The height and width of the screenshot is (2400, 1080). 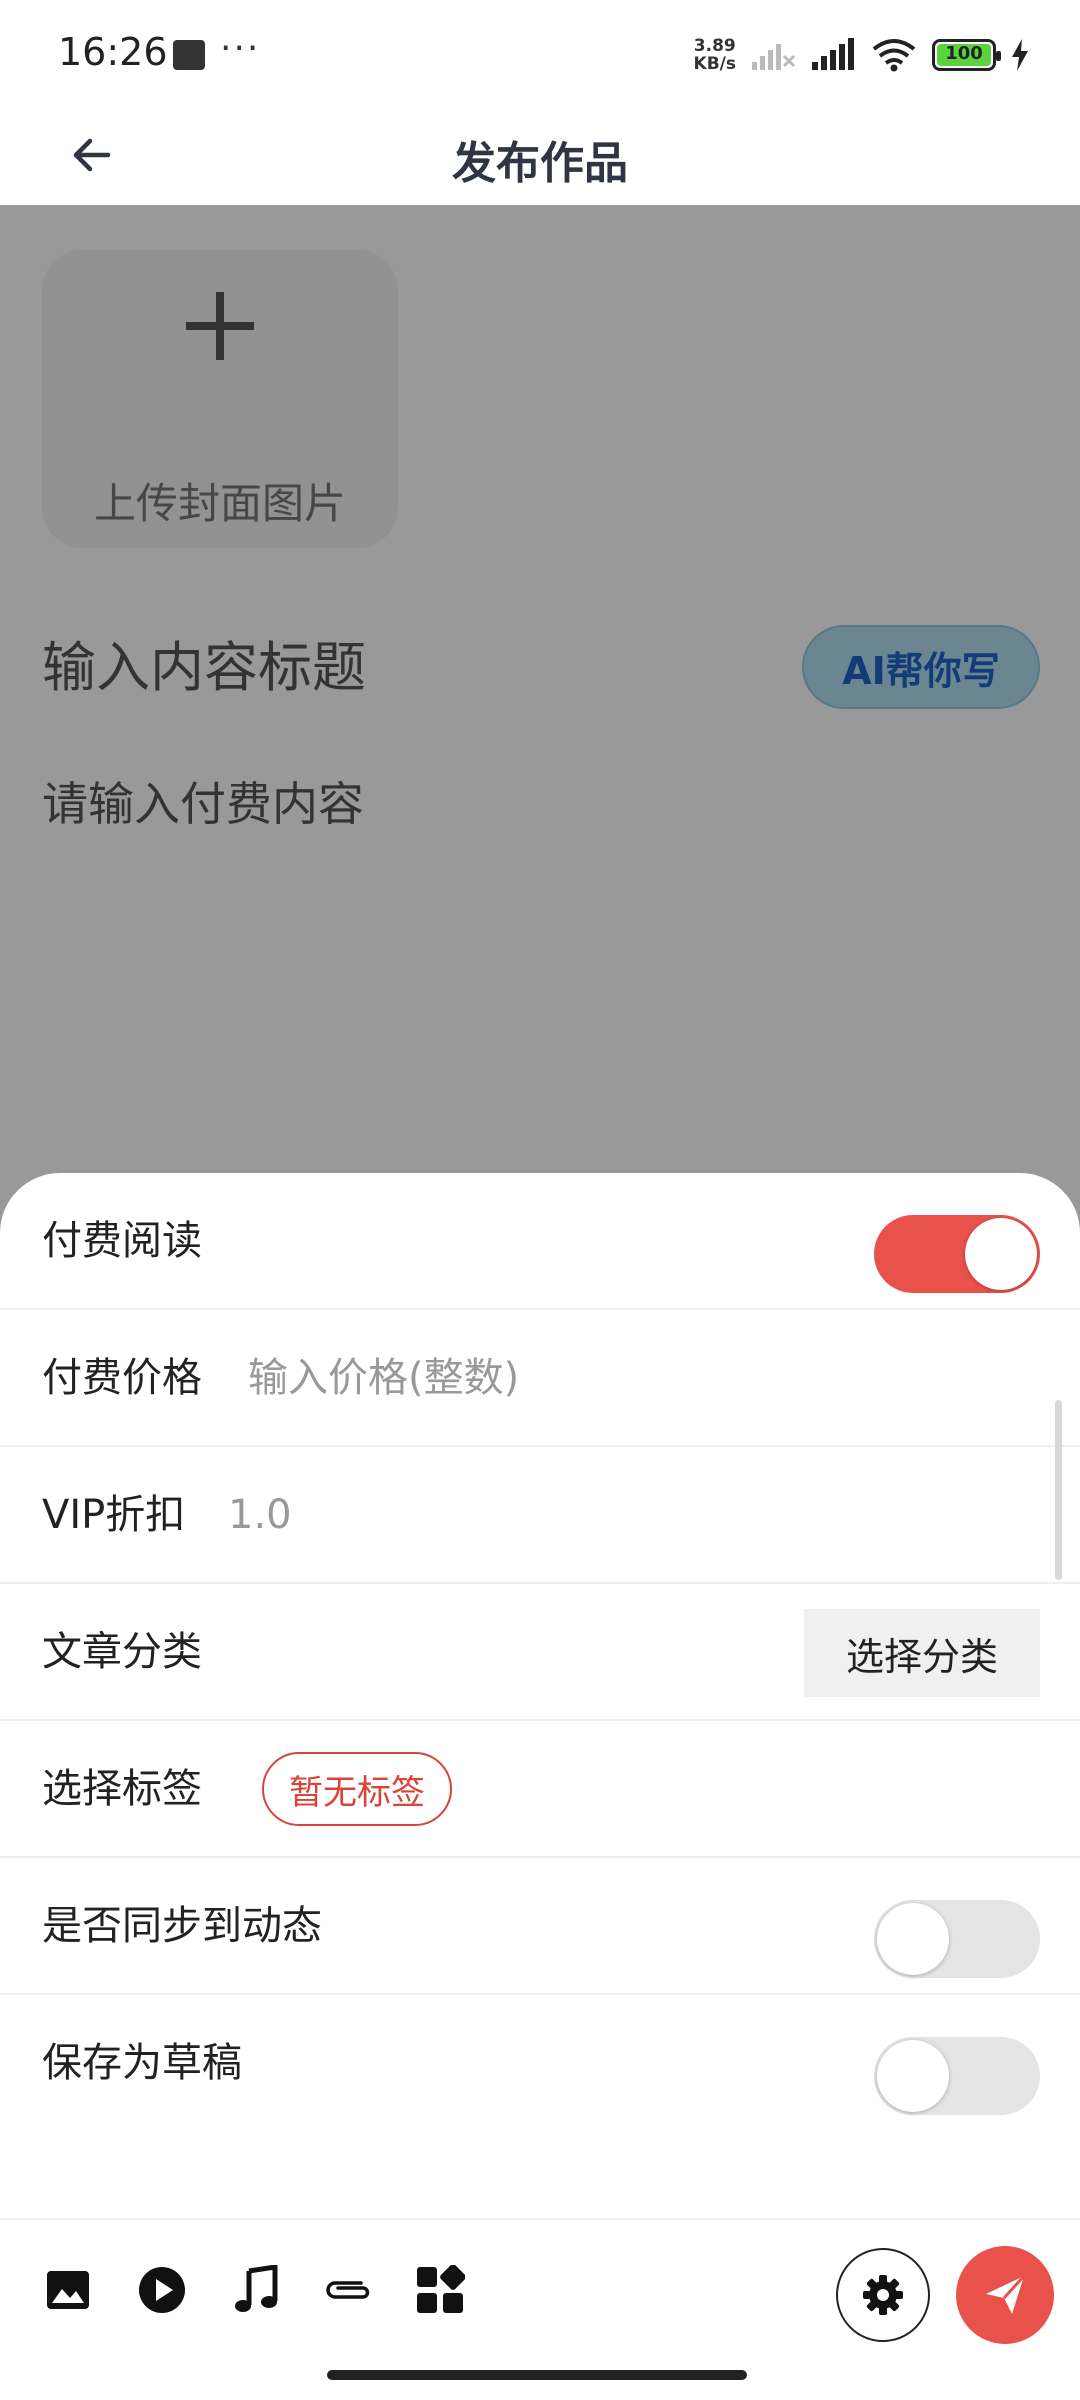 I want to click on row-paid-read: 付费阅读, so click(x=540, y=1241).